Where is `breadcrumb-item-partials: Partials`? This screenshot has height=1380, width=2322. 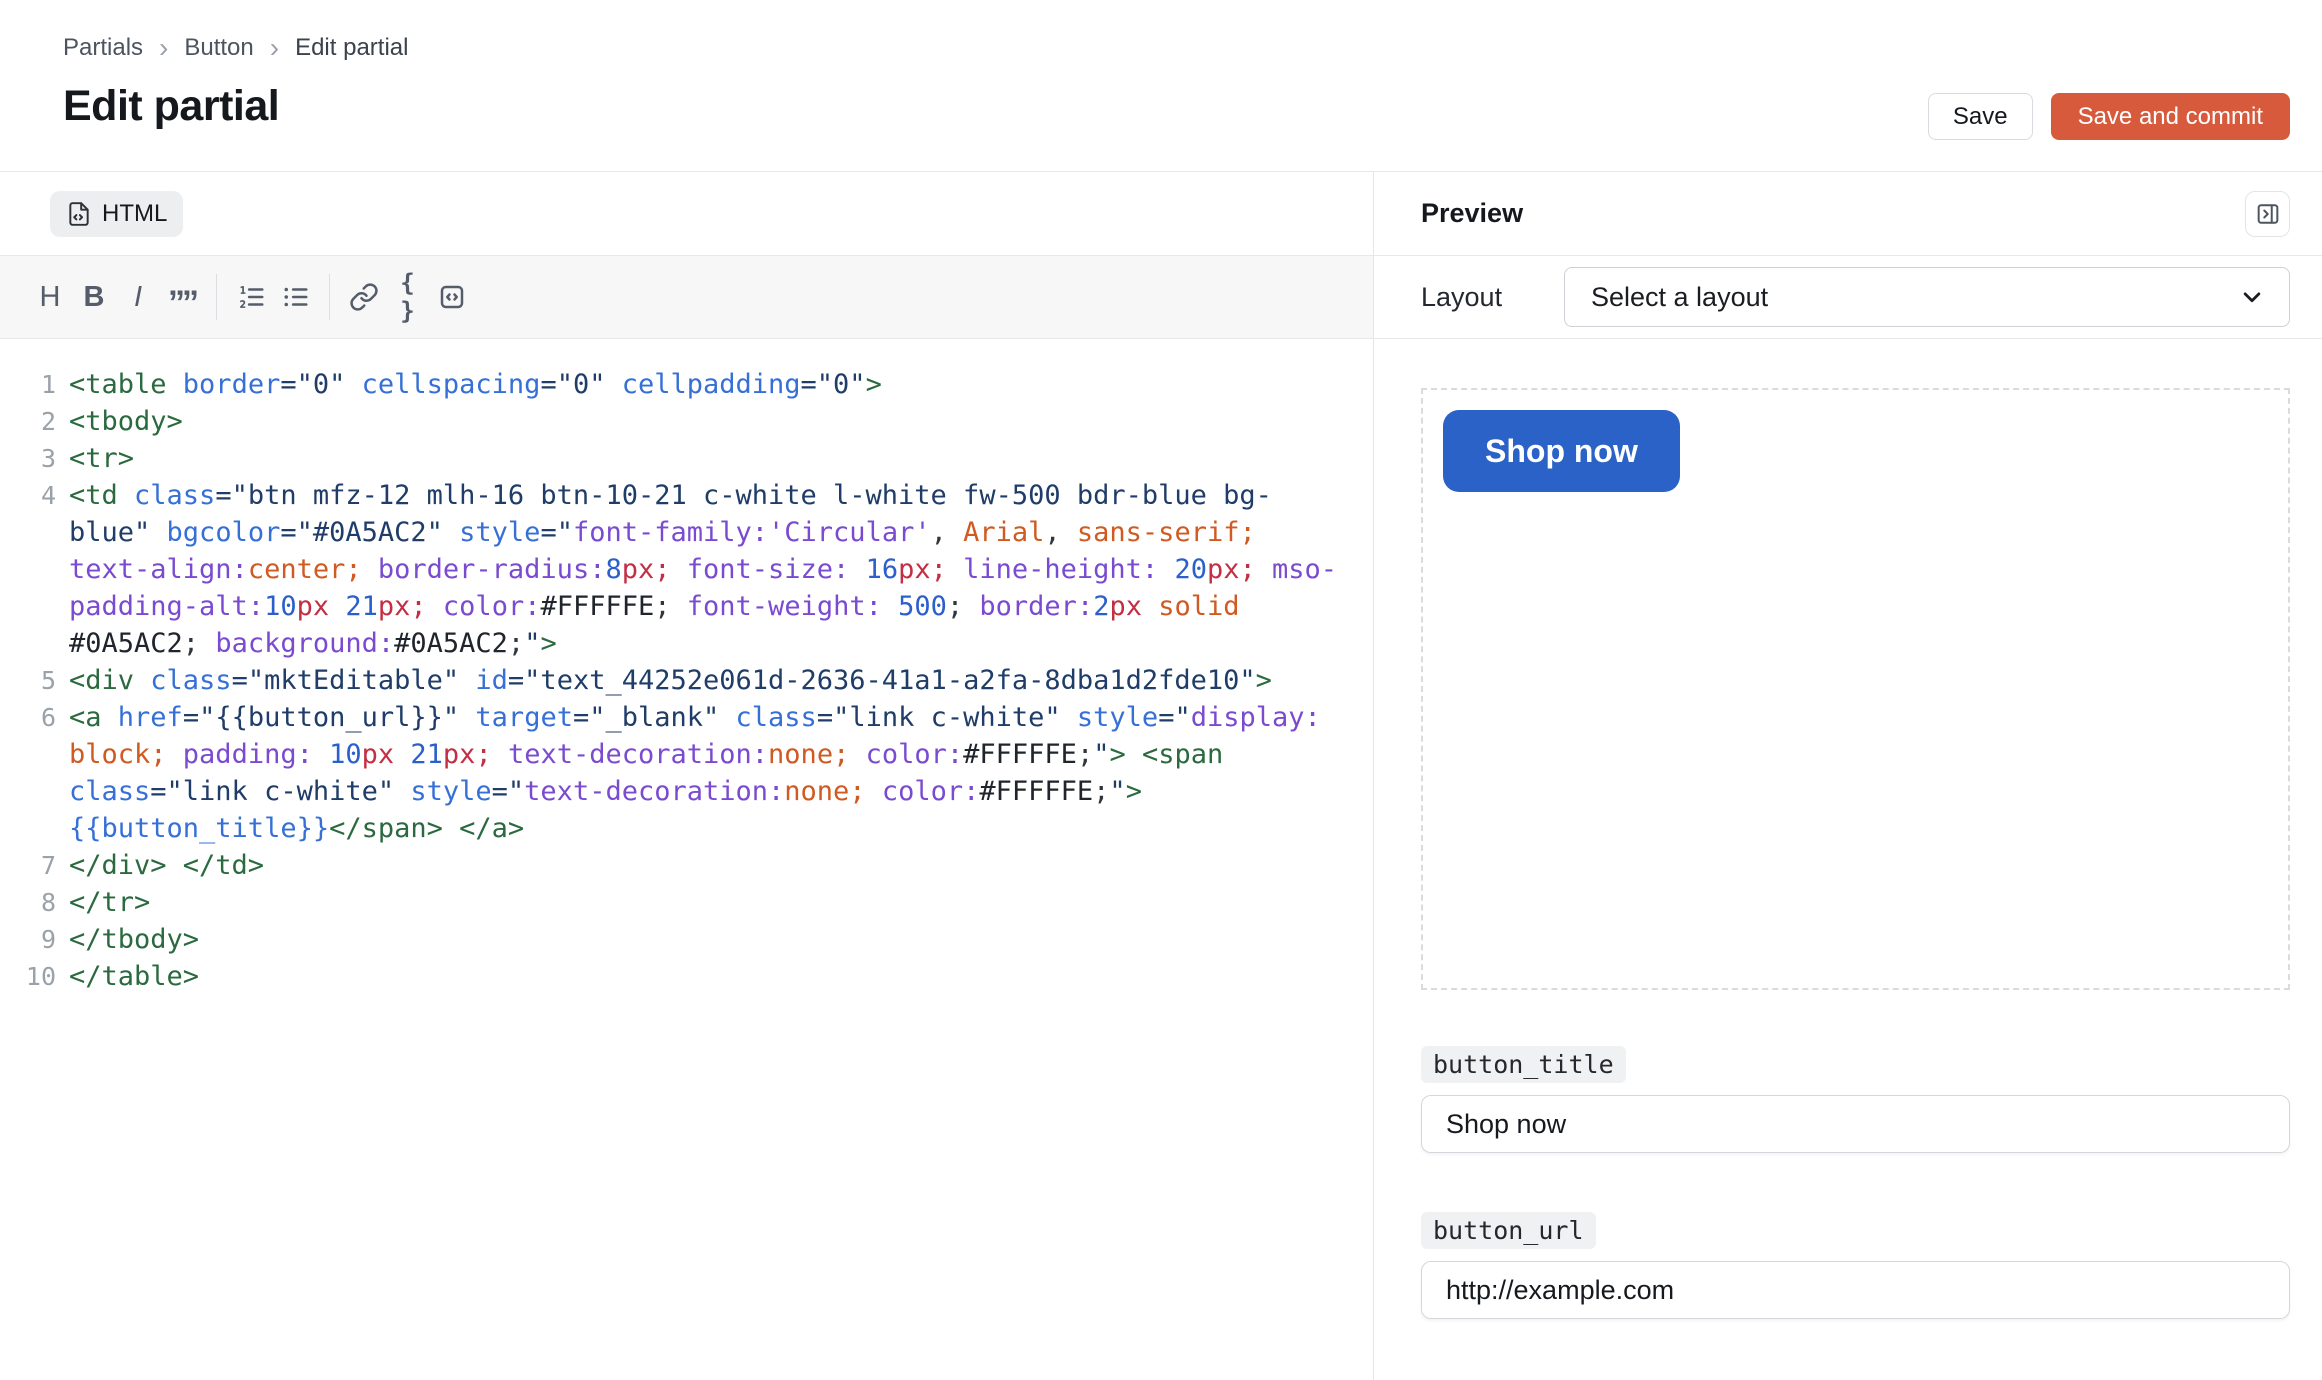 breadcrumb-item-partials: Partials is located at coordinates (103, 48).